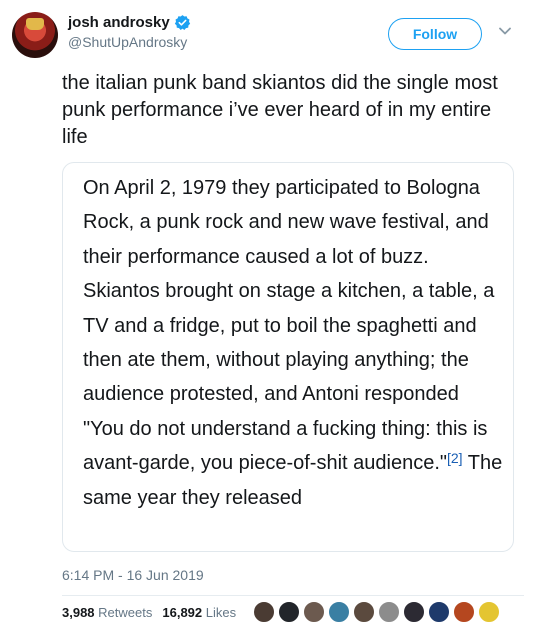 Image resolution: width=536 pixels, height=634 pixels. What do you see at coordinates (293, 595) in the screenshot?
I see `divider` at bounding box center [293, 595].